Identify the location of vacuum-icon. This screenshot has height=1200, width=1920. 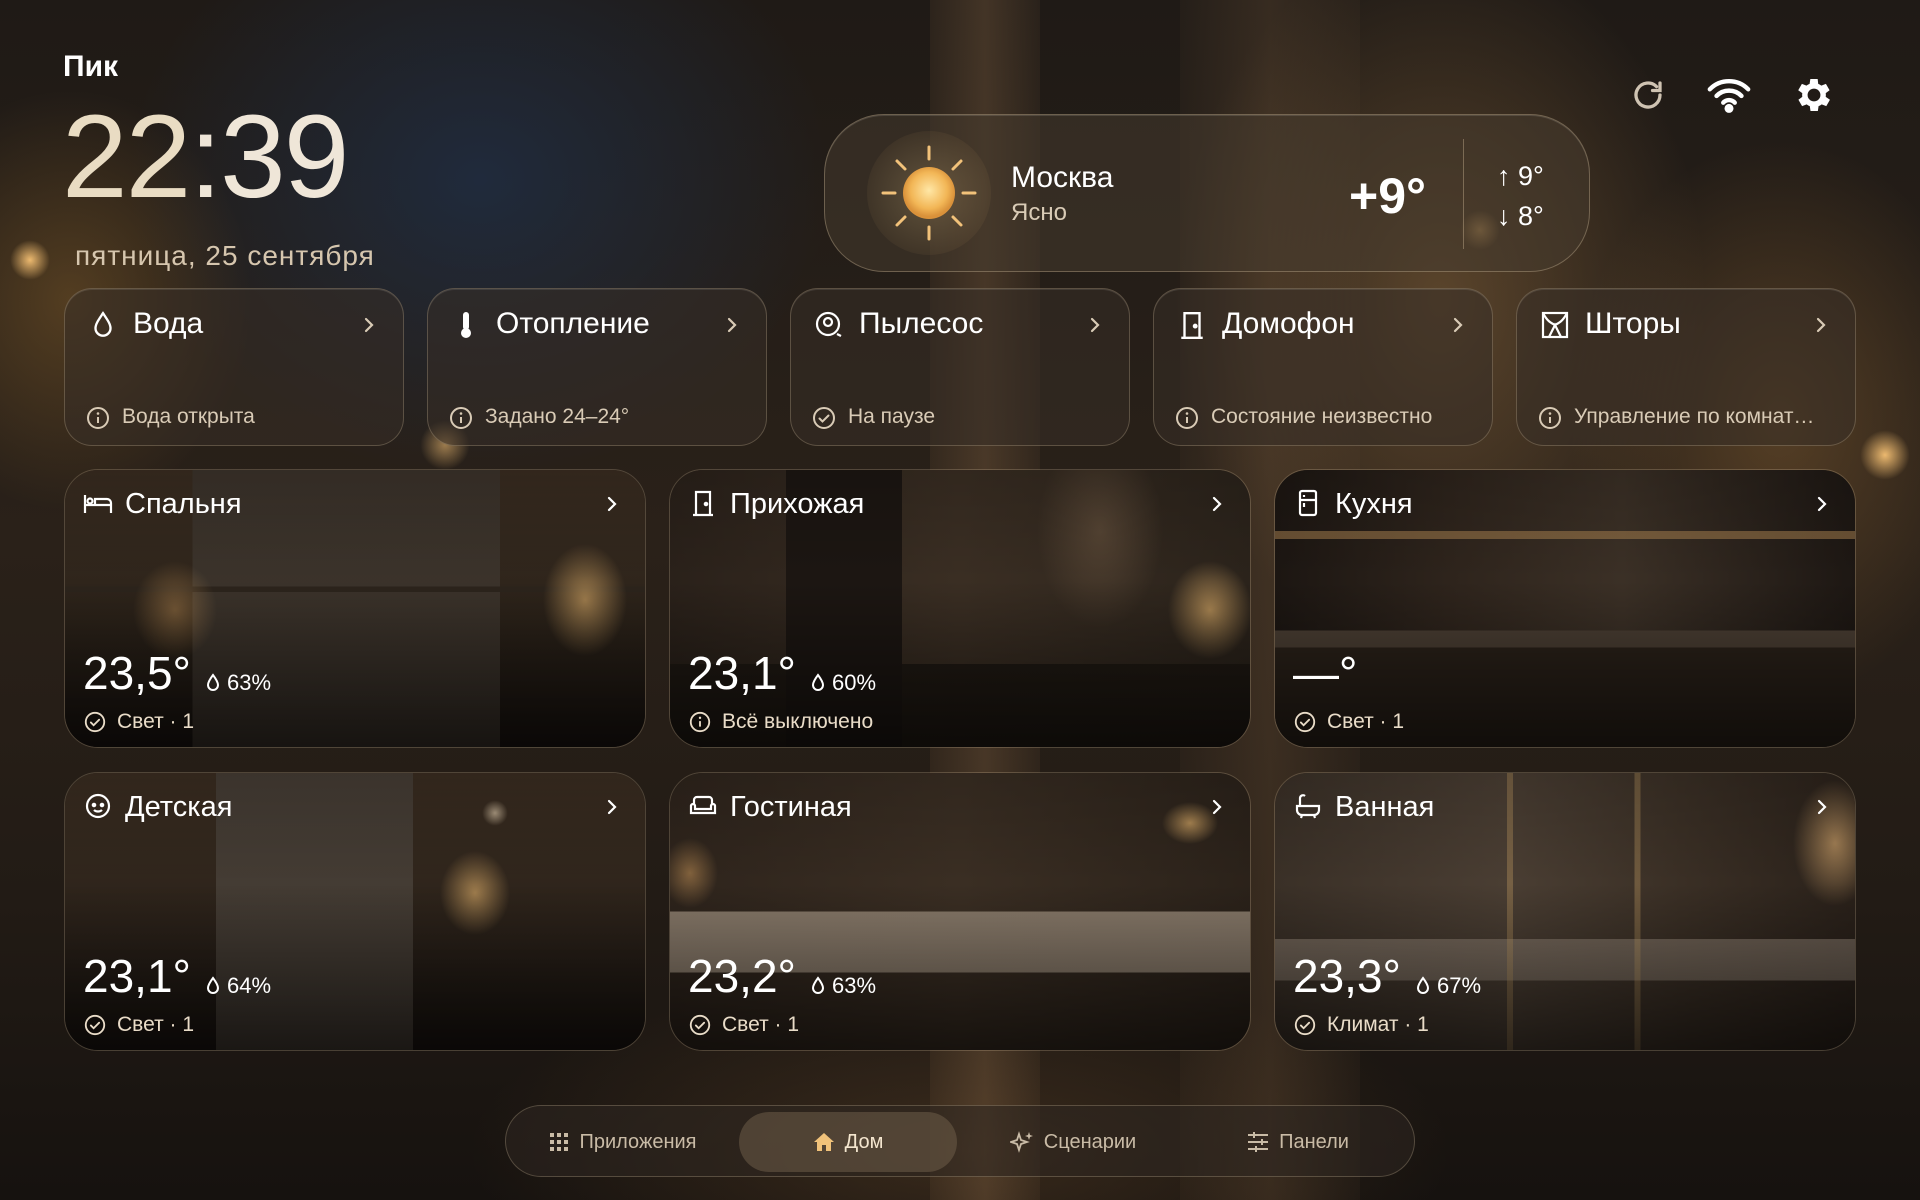
(829, 325).